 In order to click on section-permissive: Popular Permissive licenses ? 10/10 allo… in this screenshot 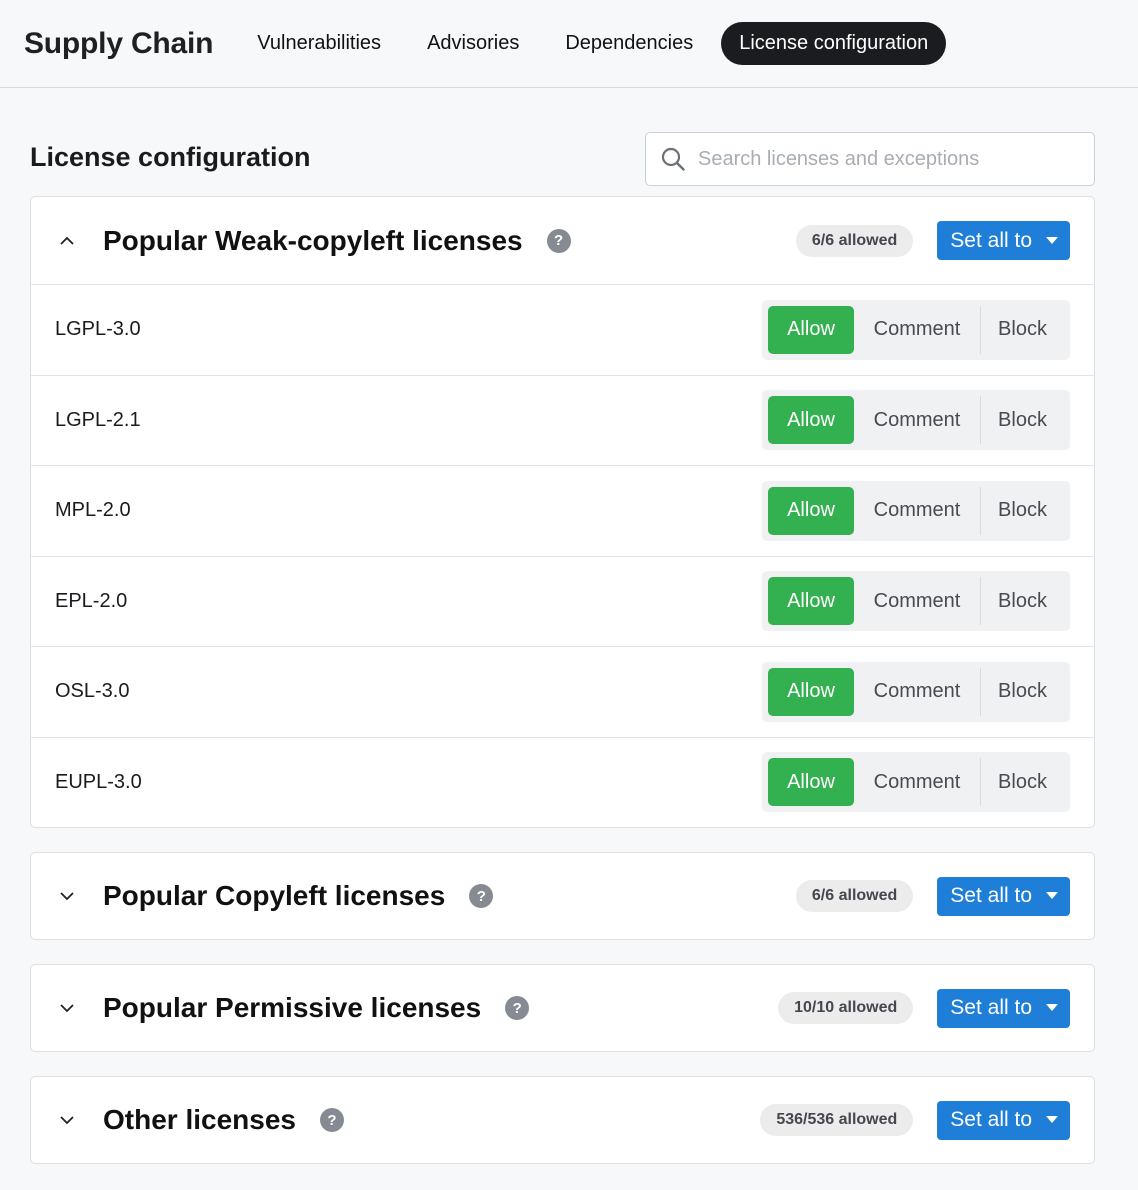, I will do `click(562, 1008)`.